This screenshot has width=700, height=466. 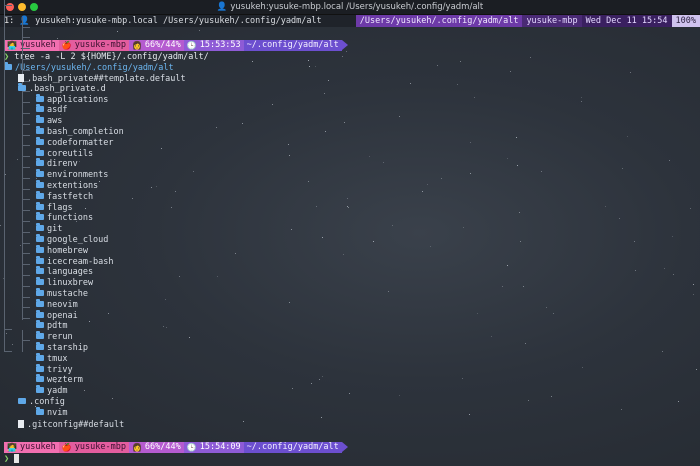 What do you see at coordinates (70, 196) in the screenshot?
I see `tree-entry-name: fastfetch` at bounding box center [70, 196].